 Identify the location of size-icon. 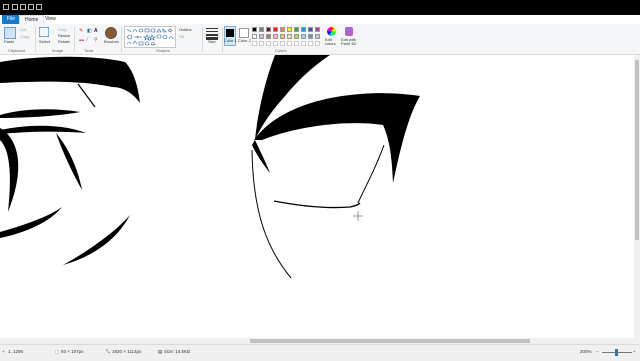
(212, 34).